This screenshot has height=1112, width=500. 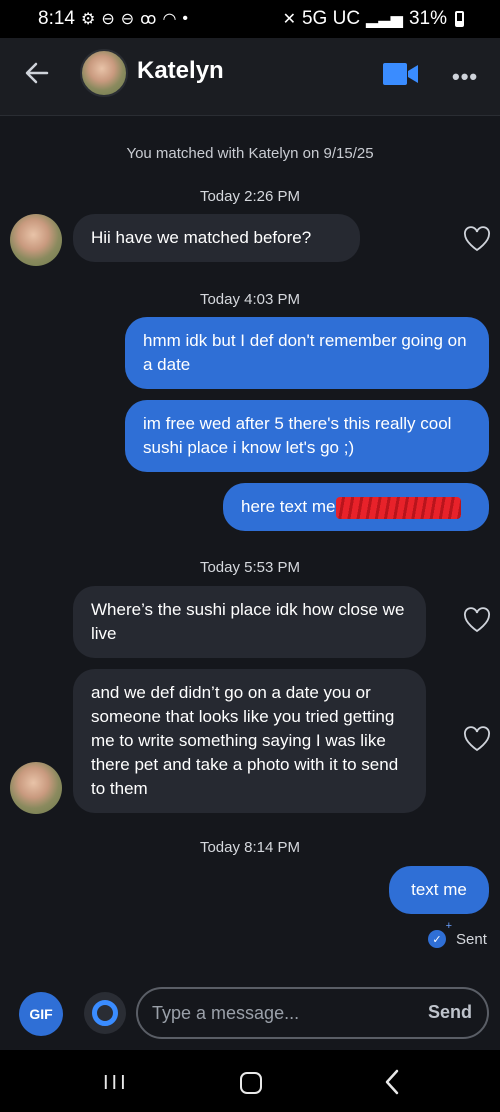 I want to click on circle-icon, so click(x=105, y=1013).